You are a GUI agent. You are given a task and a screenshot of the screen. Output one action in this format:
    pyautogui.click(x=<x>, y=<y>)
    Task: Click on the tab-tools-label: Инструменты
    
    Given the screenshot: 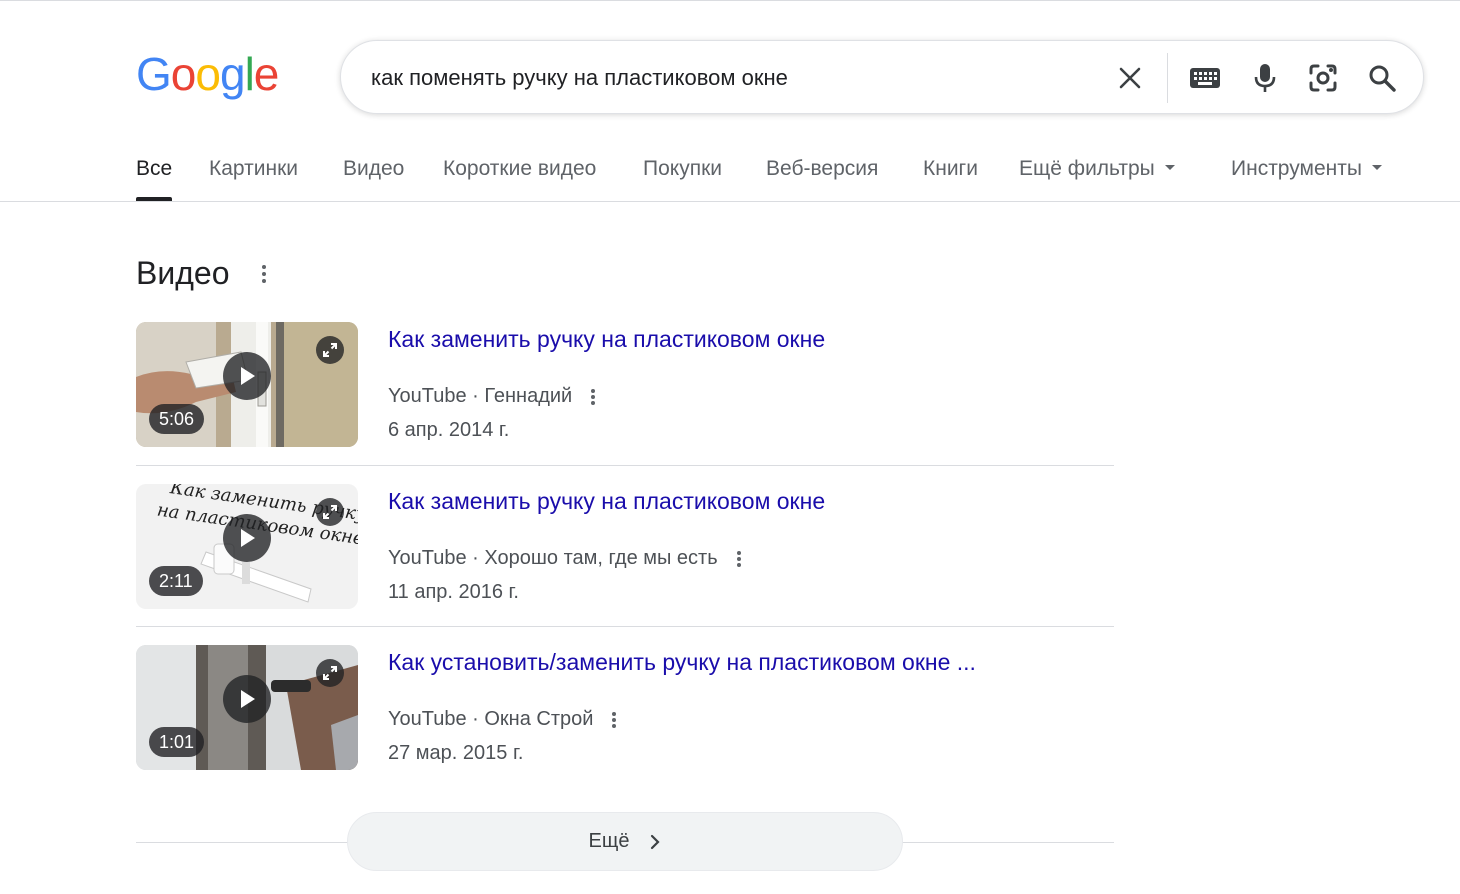 What is the action you would take?
    pyautogui.click(x=1296, y=168)
    